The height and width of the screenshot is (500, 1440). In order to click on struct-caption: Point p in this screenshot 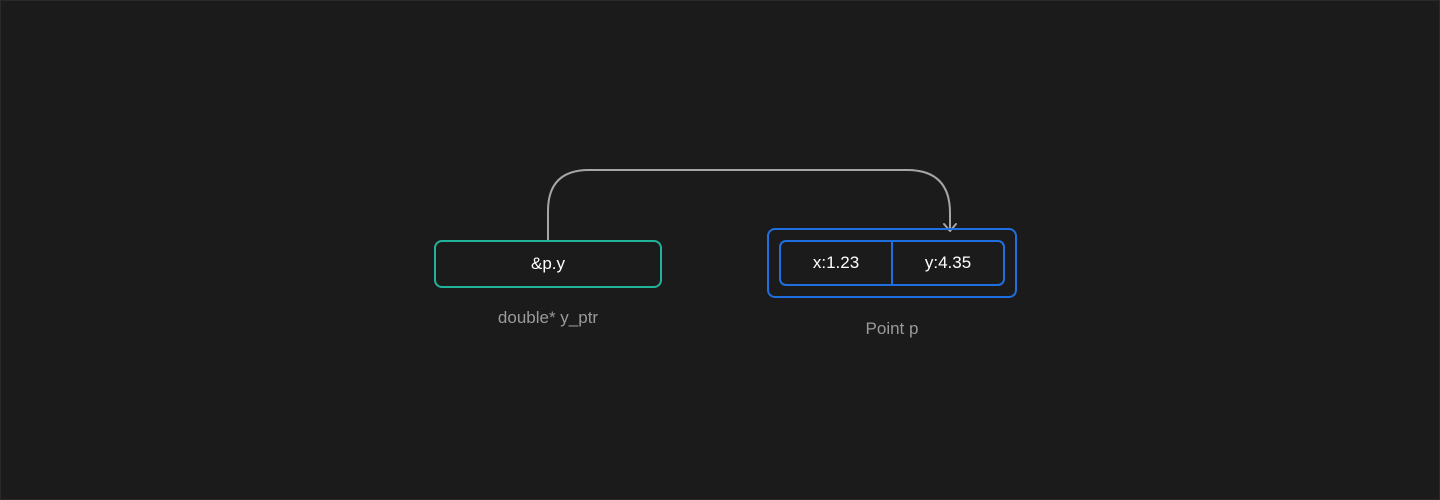, I will do `click(892, 328)`.